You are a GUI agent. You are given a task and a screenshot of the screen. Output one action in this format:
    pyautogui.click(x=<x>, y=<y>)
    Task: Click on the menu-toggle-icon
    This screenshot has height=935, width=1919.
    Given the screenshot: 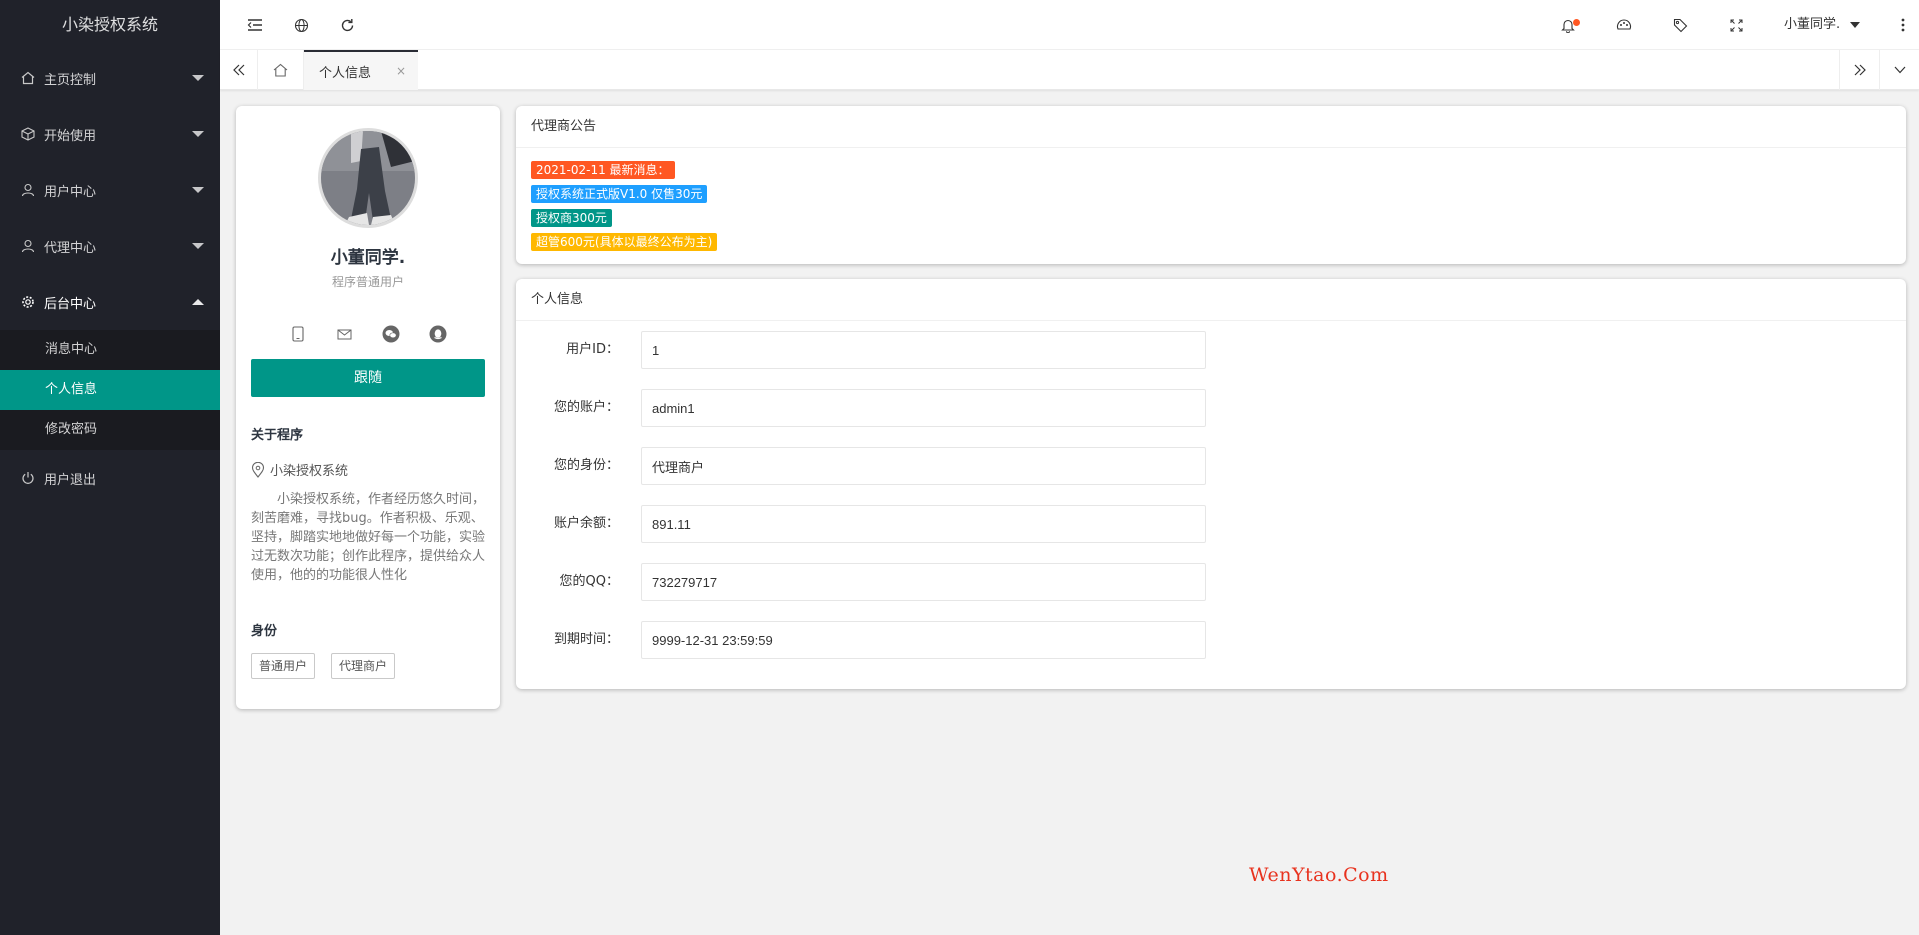 What is the action you would take?
    pyautogui.click(x=255, y=25)
    